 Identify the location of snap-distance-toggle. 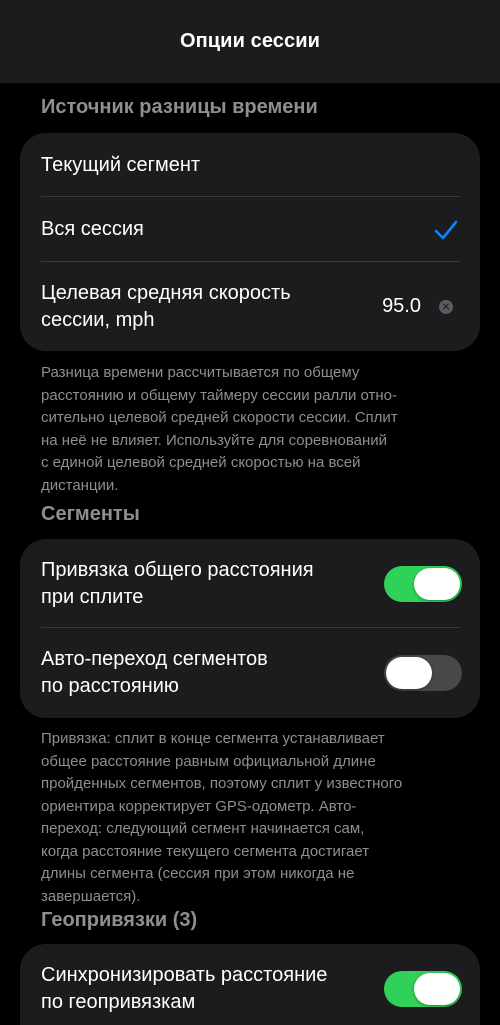
(423, 583).